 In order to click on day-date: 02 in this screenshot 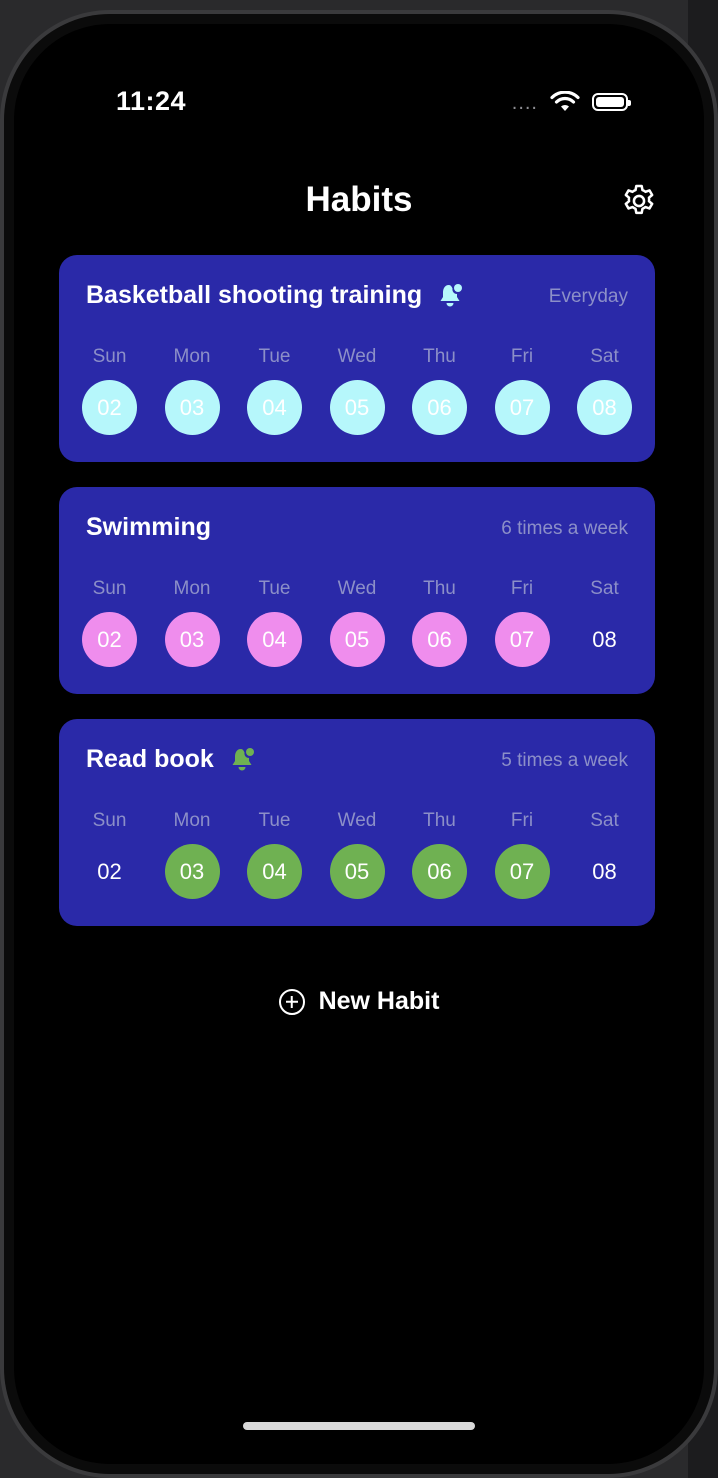, I will do `click(109, 871)`.